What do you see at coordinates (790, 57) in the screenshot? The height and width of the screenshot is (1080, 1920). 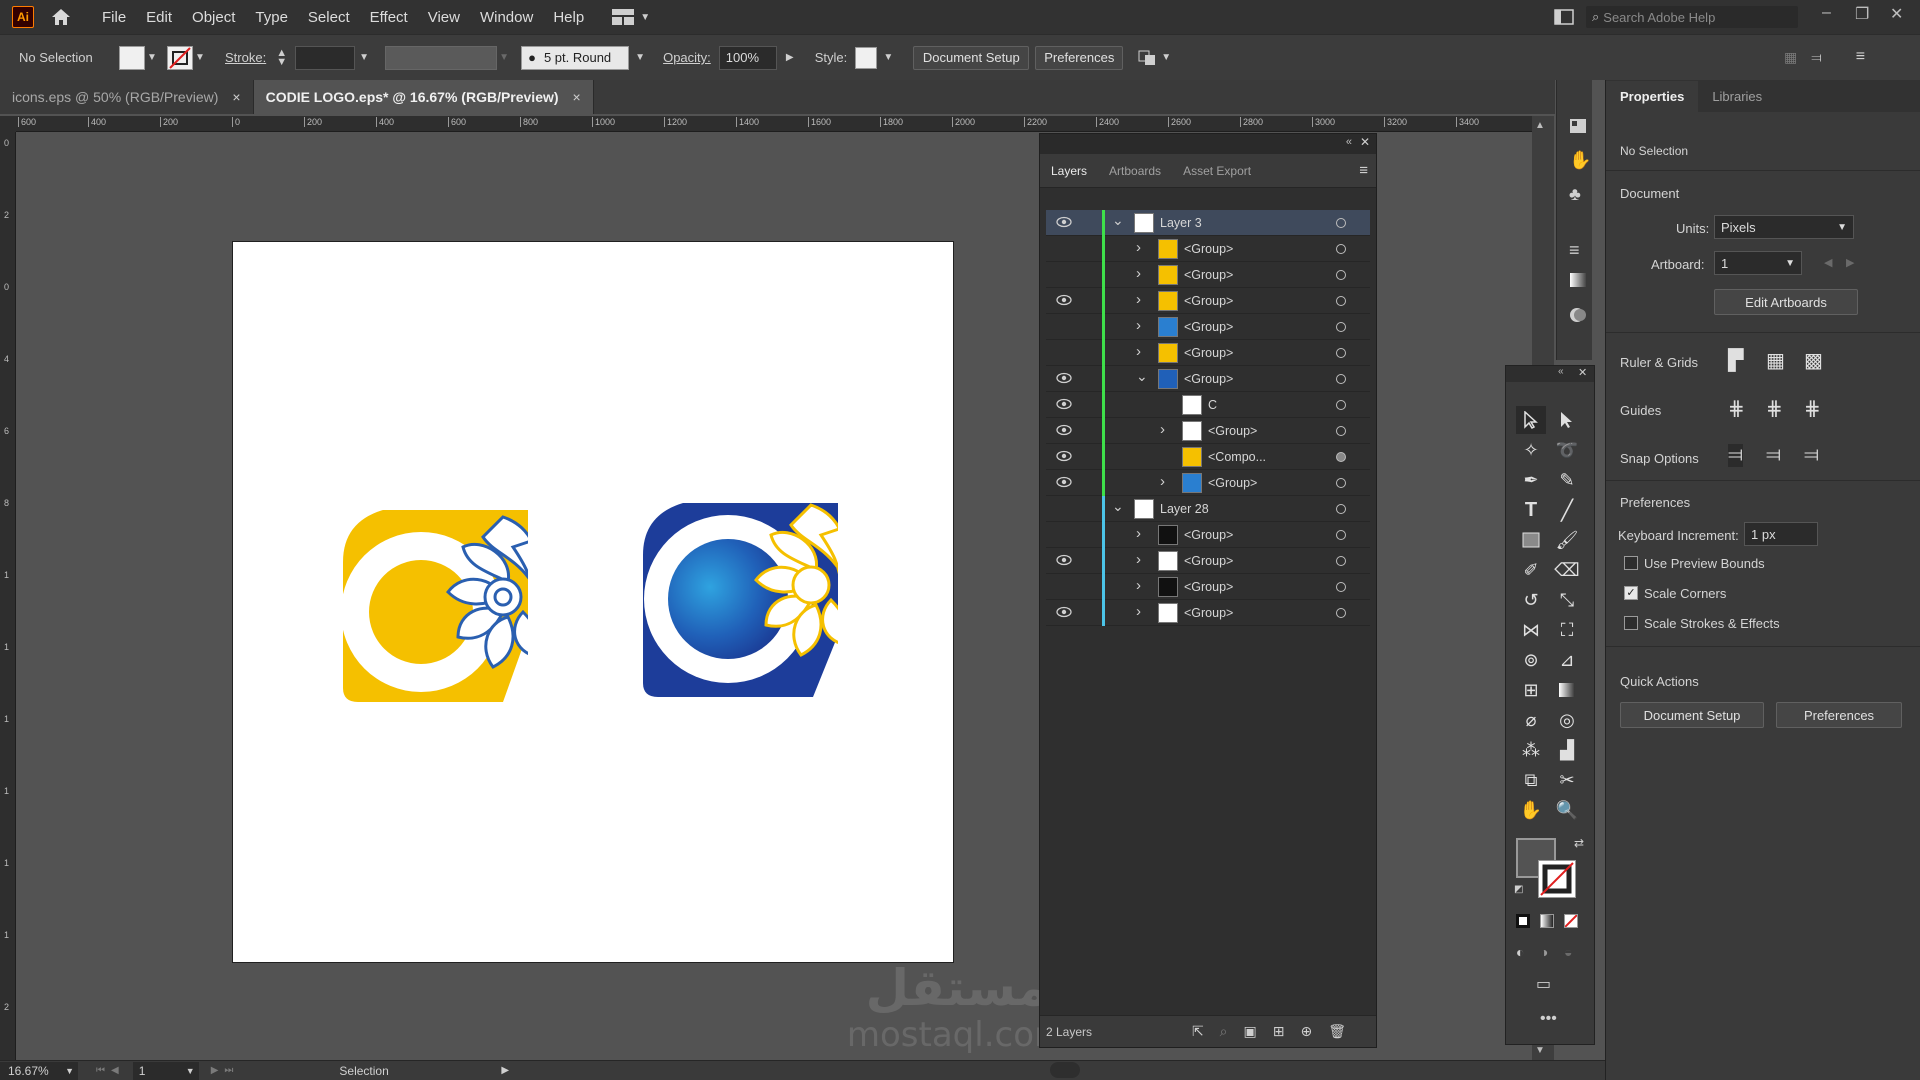 I see `chevron-right-icon: ▶` at bounding box center [790, 57].